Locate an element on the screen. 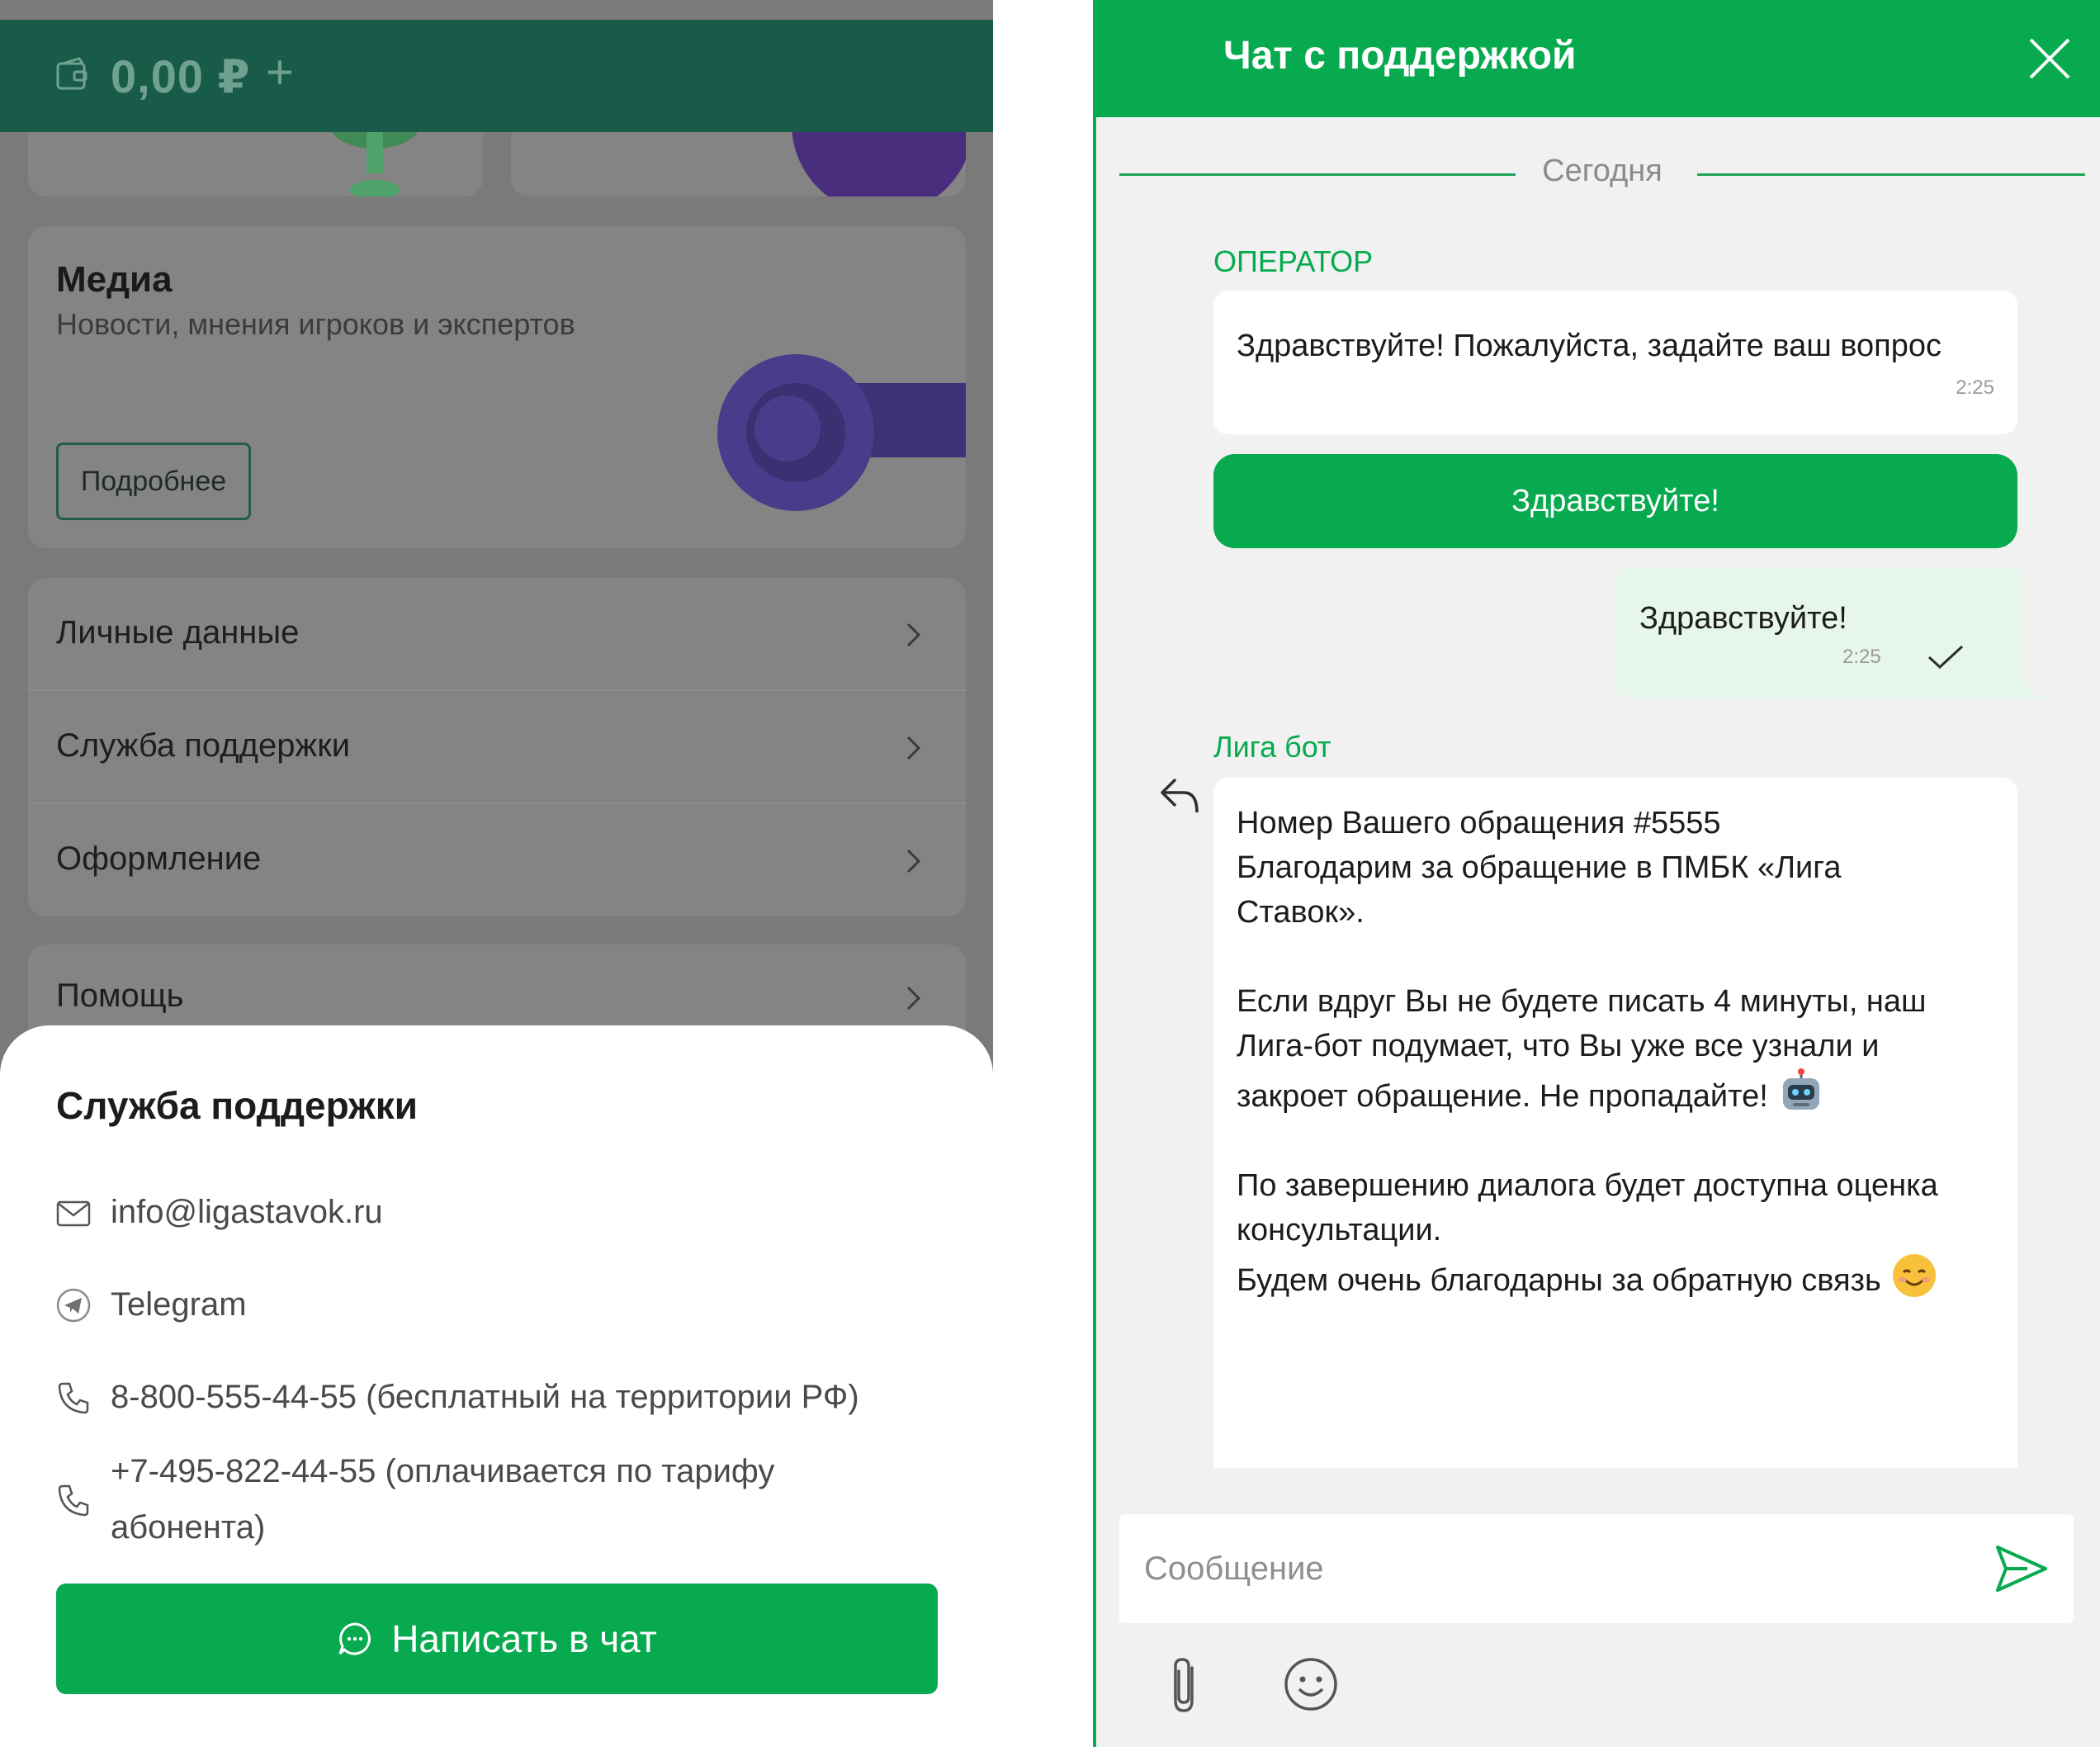  checkmark-icon is located at coordinates (1945, 657).